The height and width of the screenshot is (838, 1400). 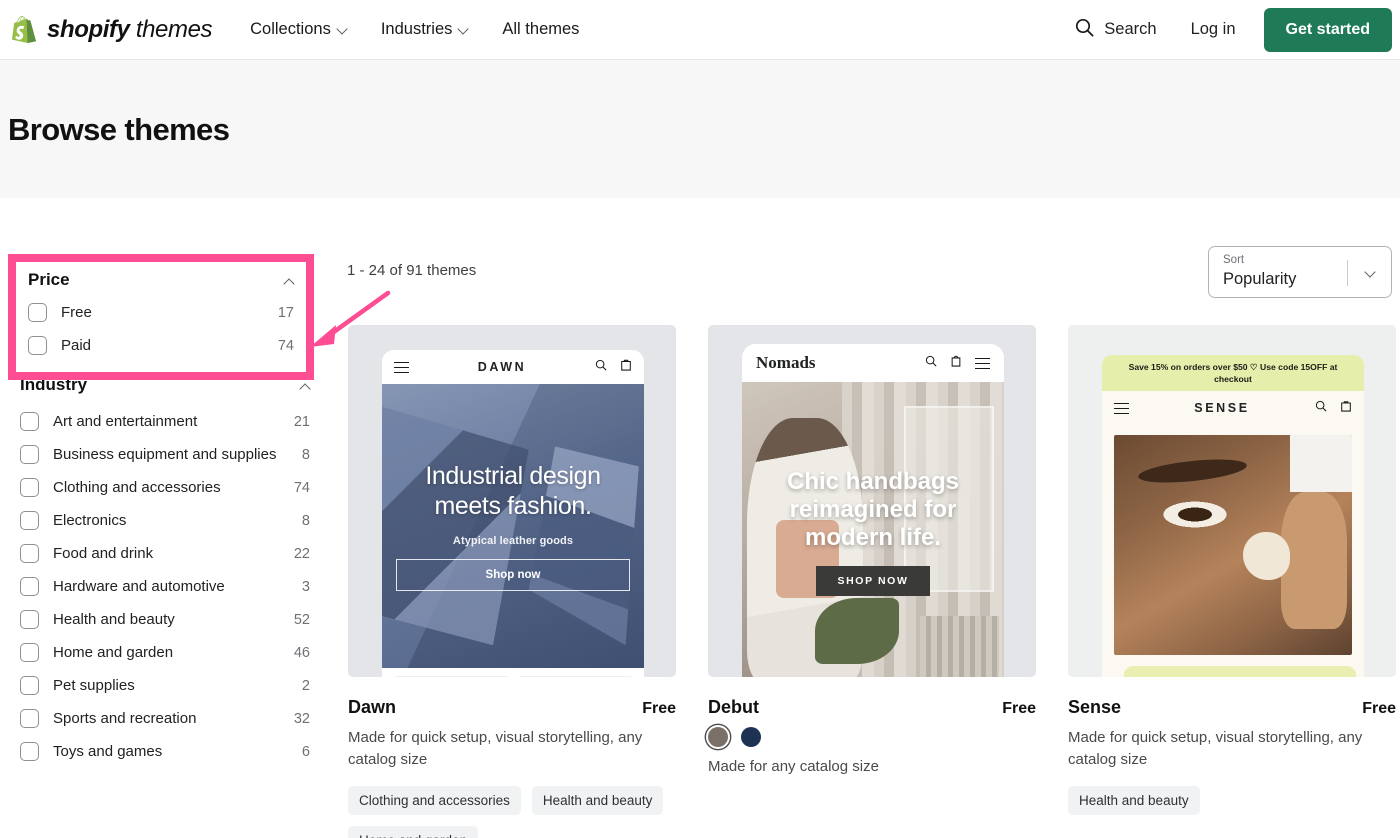 I want to click on search-button: Search, so click(x=1116, y=30).